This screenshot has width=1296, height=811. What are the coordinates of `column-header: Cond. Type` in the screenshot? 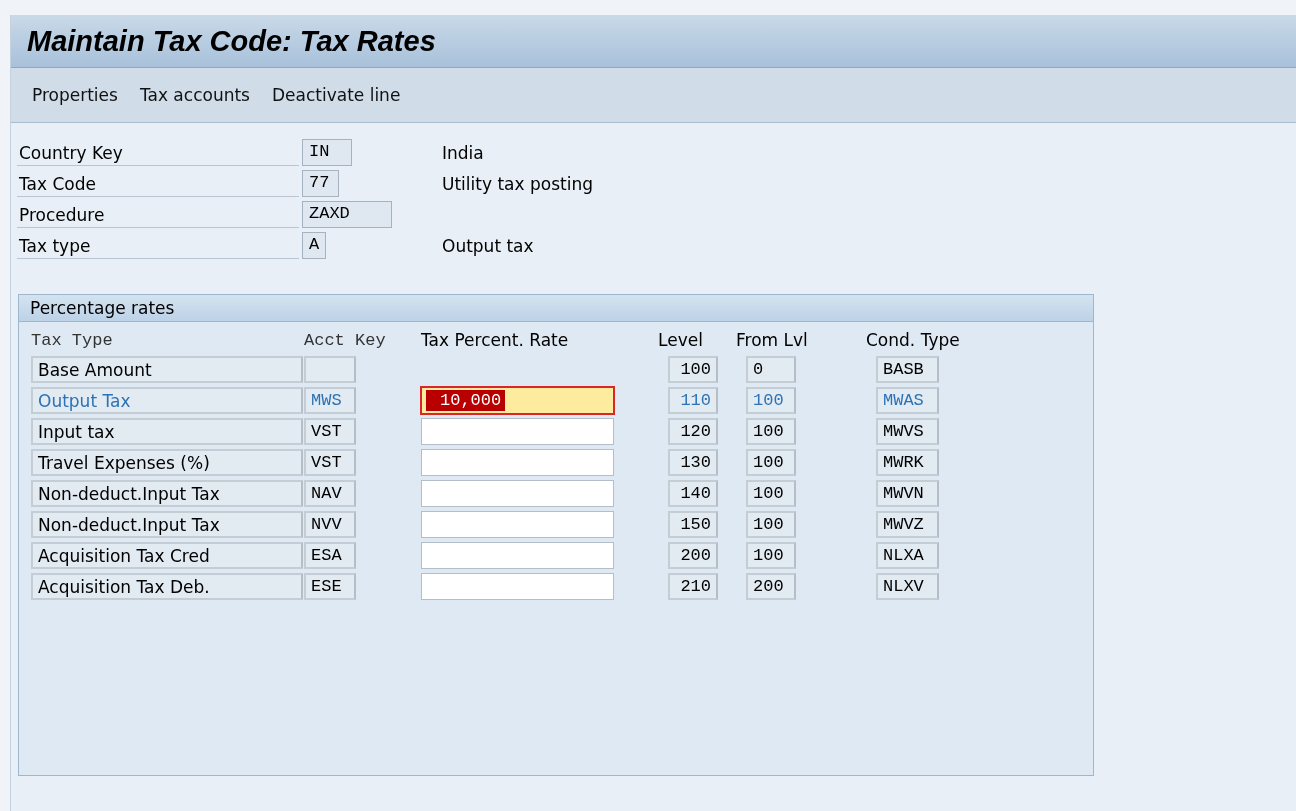 It's located at (913, 340).